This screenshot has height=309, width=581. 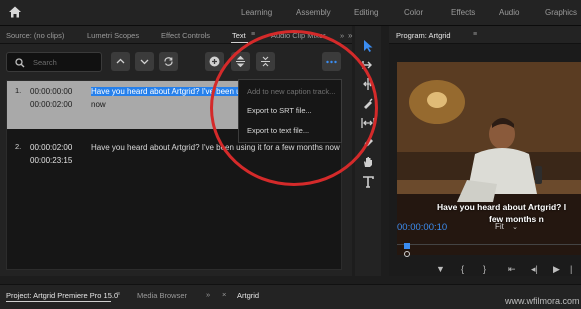 I want to click on project-tab-indicator, so click(x=58, y=301).